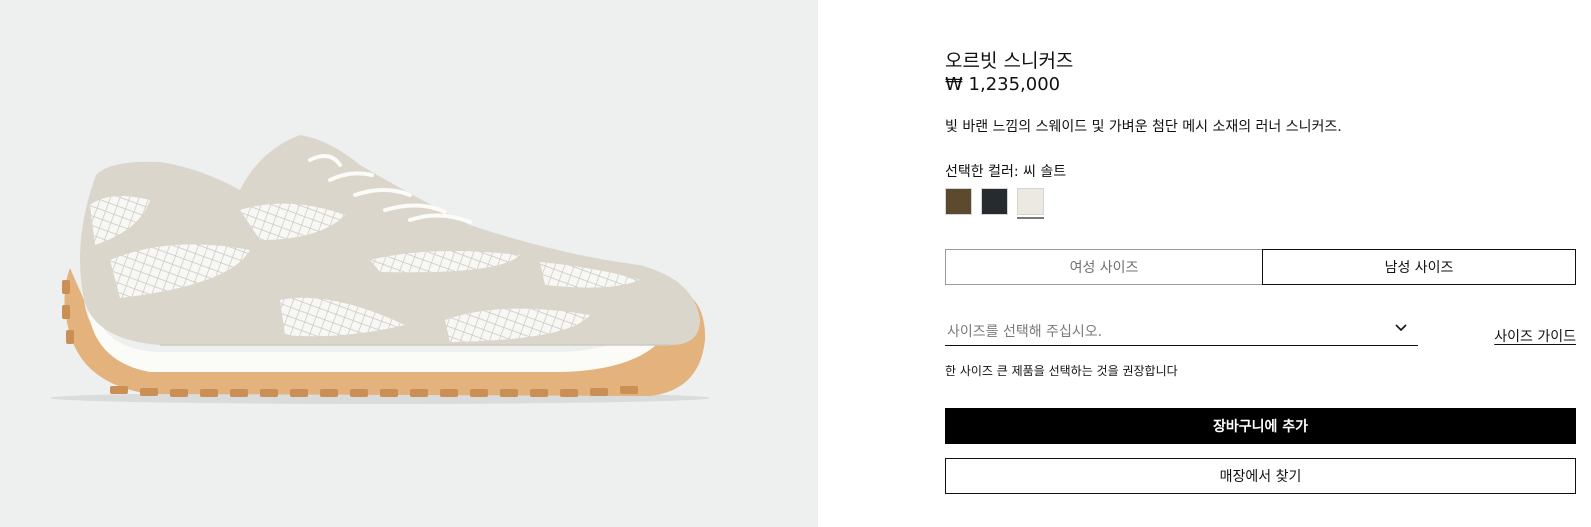 The image size is (1591, 527). I want to click on color-value: 씨 솔트, so click(1045, 172).